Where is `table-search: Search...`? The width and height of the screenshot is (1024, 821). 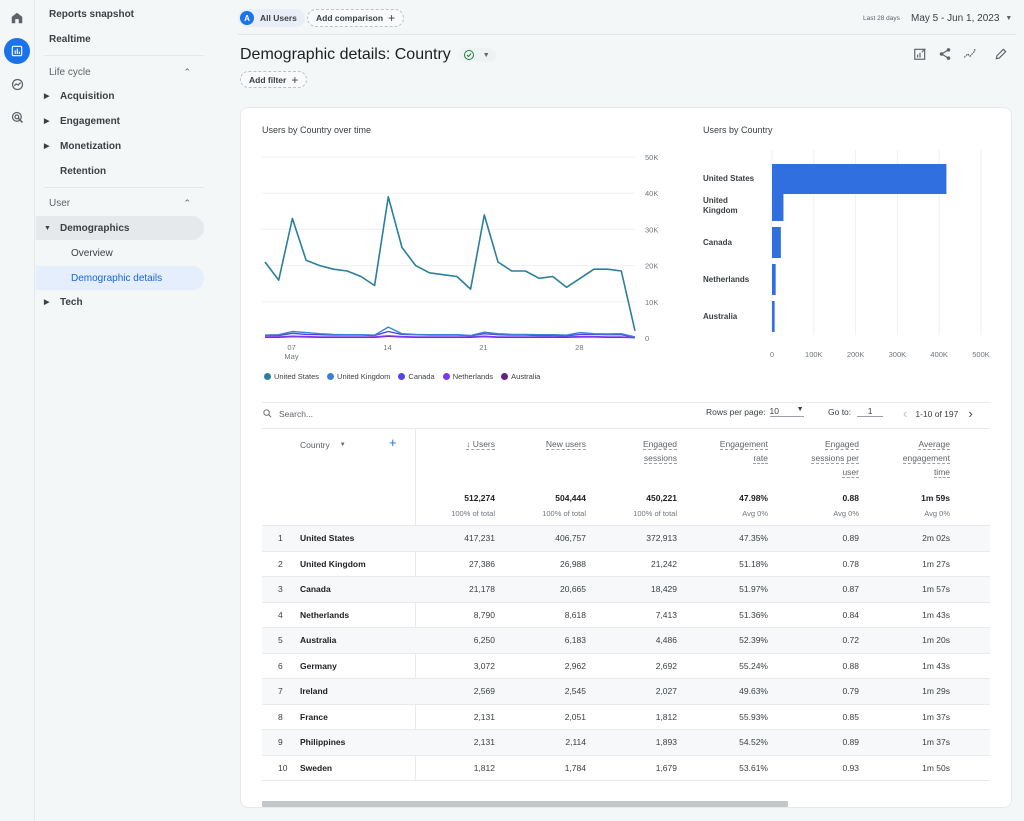
table-search: Search... is located at coordinates (287, 413).